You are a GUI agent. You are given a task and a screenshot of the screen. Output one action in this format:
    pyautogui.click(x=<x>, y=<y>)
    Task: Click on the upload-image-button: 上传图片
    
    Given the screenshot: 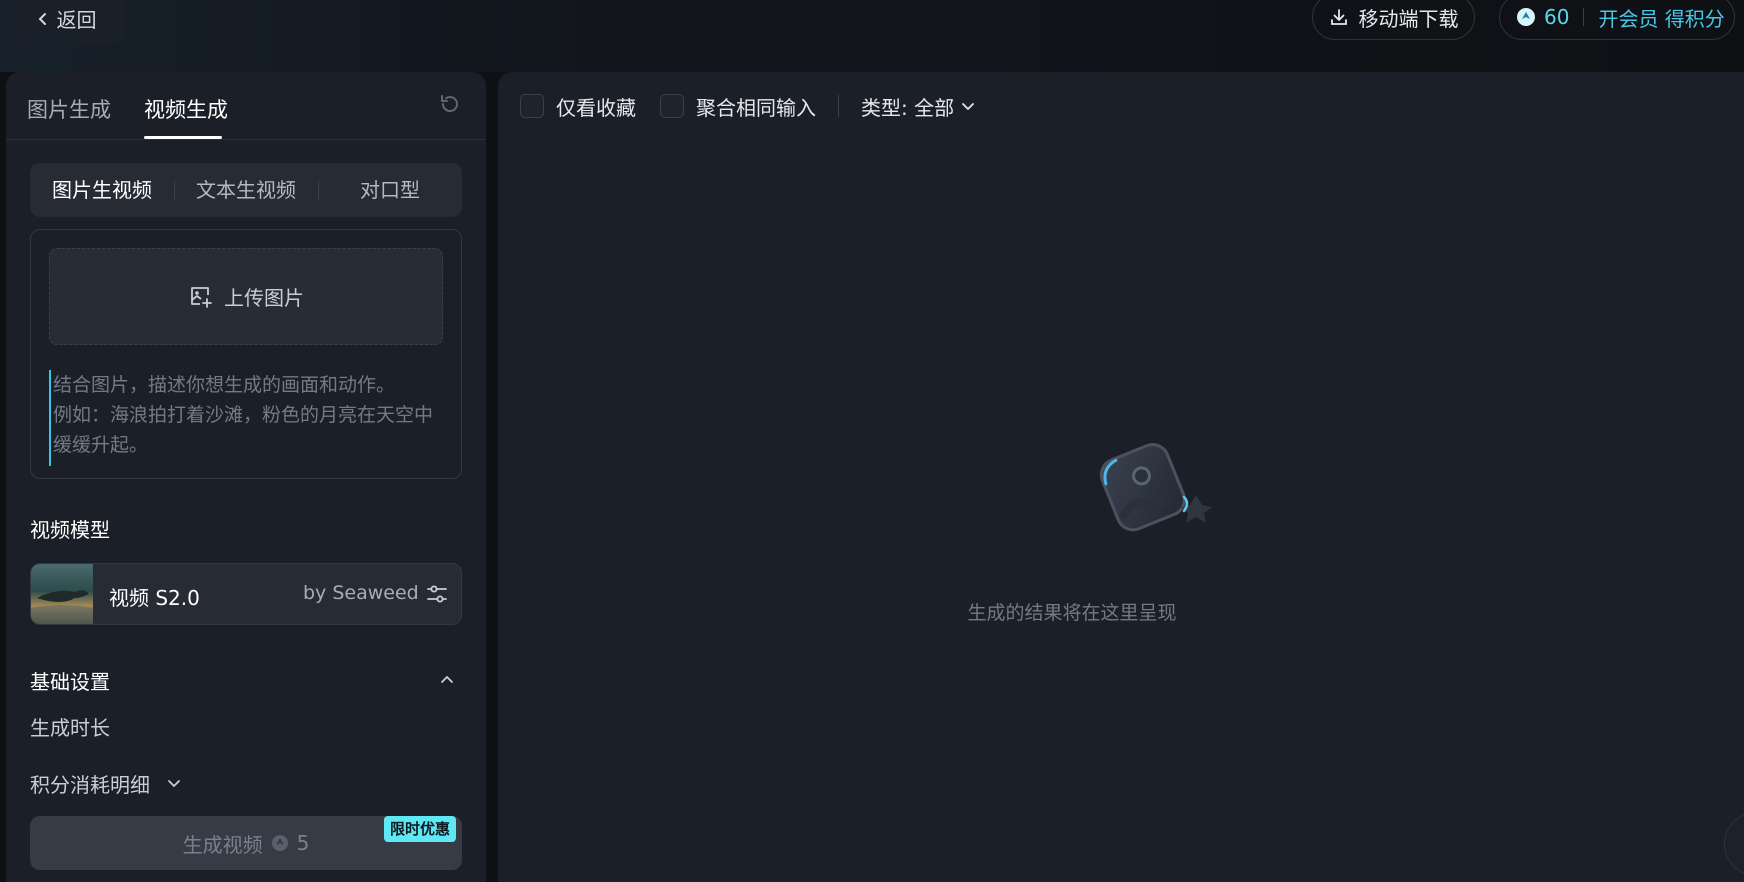 What is the action you would take?
    pyautogui.click(x=246, y=296)
    